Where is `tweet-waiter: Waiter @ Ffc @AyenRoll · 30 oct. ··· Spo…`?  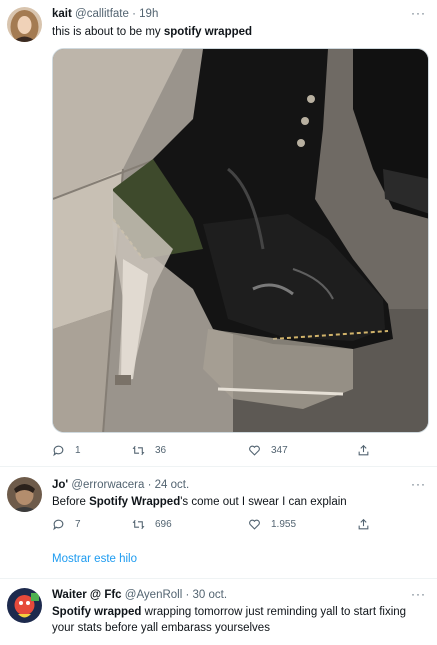 tweet-waiter: Waiter @ Ffc @AyenRoll · 30 oct. ··· Spo… is located at coordinates (218, 612).